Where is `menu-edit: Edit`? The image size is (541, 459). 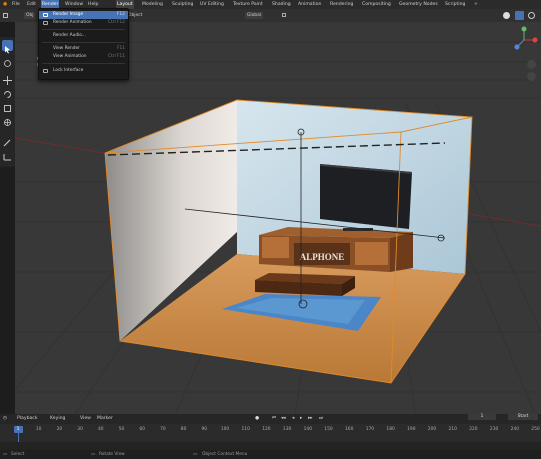
menu-edit: Edit is located at coordinates (31, 4).